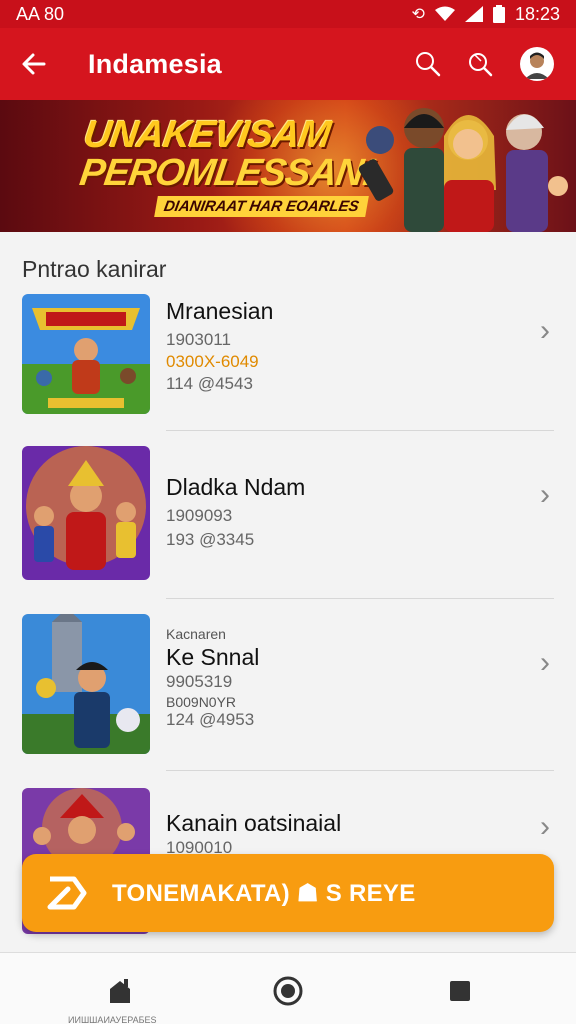 Image resolution: width=576 pixels, height=1024 pixels. I want to click on search-alt-icon, so click(481, 65).